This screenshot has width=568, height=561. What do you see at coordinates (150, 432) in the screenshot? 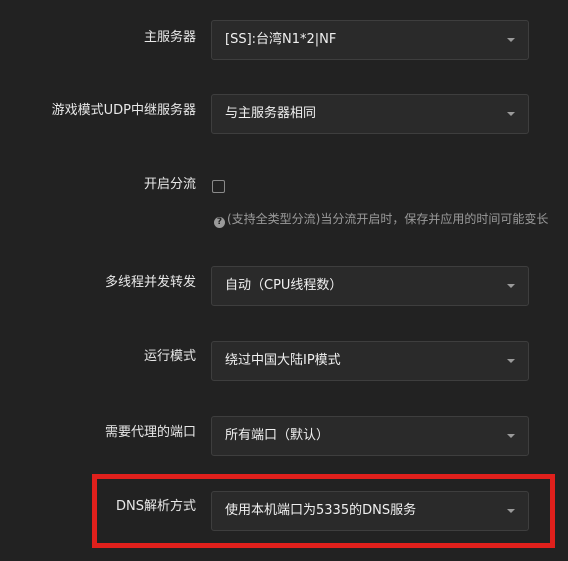
I see `proxy-ports-label: 需要代理的端口` at bounding box center [150, 432].